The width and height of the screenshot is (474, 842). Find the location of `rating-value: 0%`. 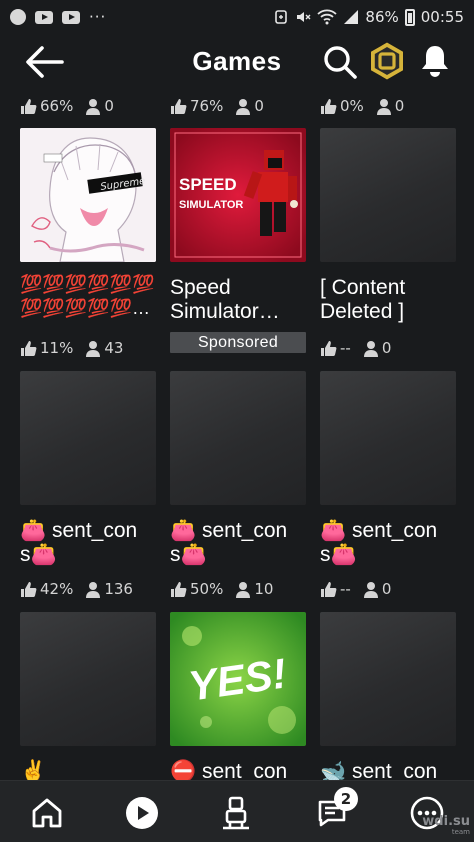

rating-value: 0% is located at coordinates (352, 106).